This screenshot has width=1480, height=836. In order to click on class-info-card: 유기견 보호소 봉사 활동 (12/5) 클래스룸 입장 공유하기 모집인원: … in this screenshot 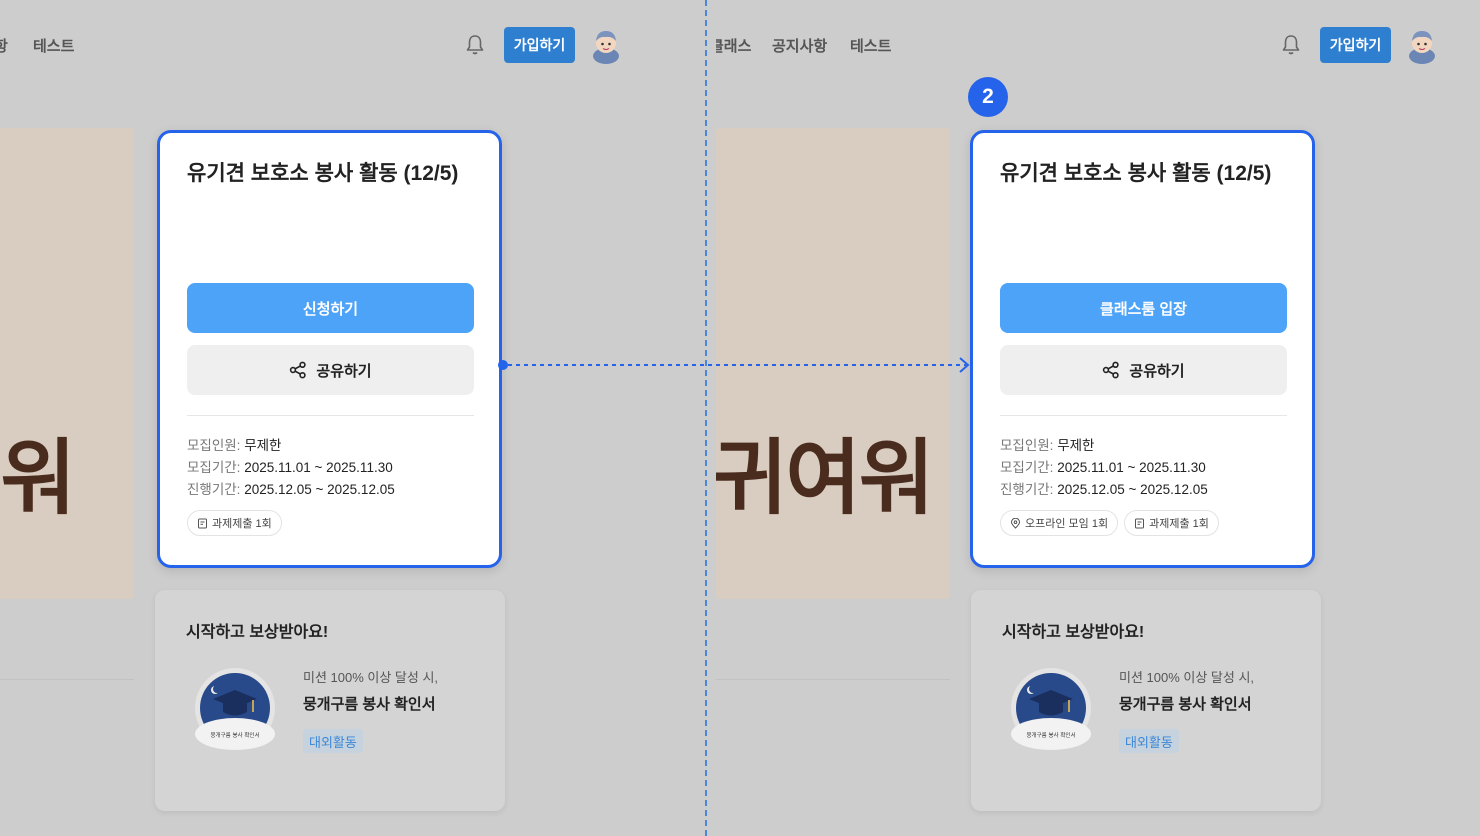, I will do `click(1142, 349)`.